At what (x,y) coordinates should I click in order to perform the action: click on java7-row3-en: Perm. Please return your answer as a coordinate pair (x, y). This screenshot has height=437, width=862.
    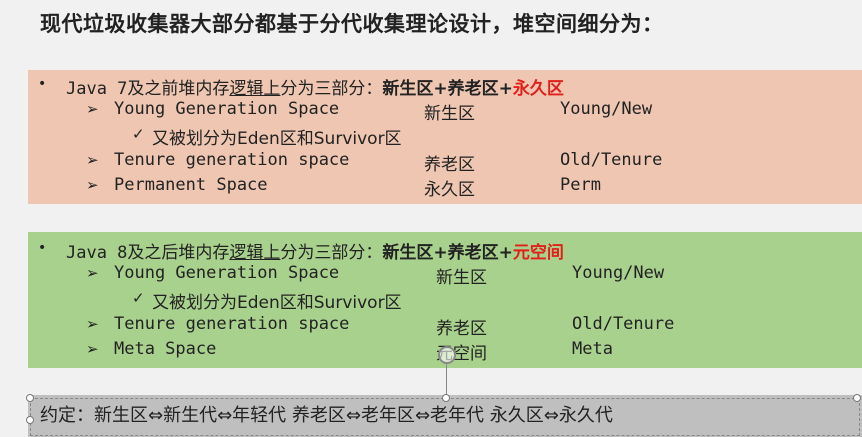
    Looking at the image, I should click on (580, 185).